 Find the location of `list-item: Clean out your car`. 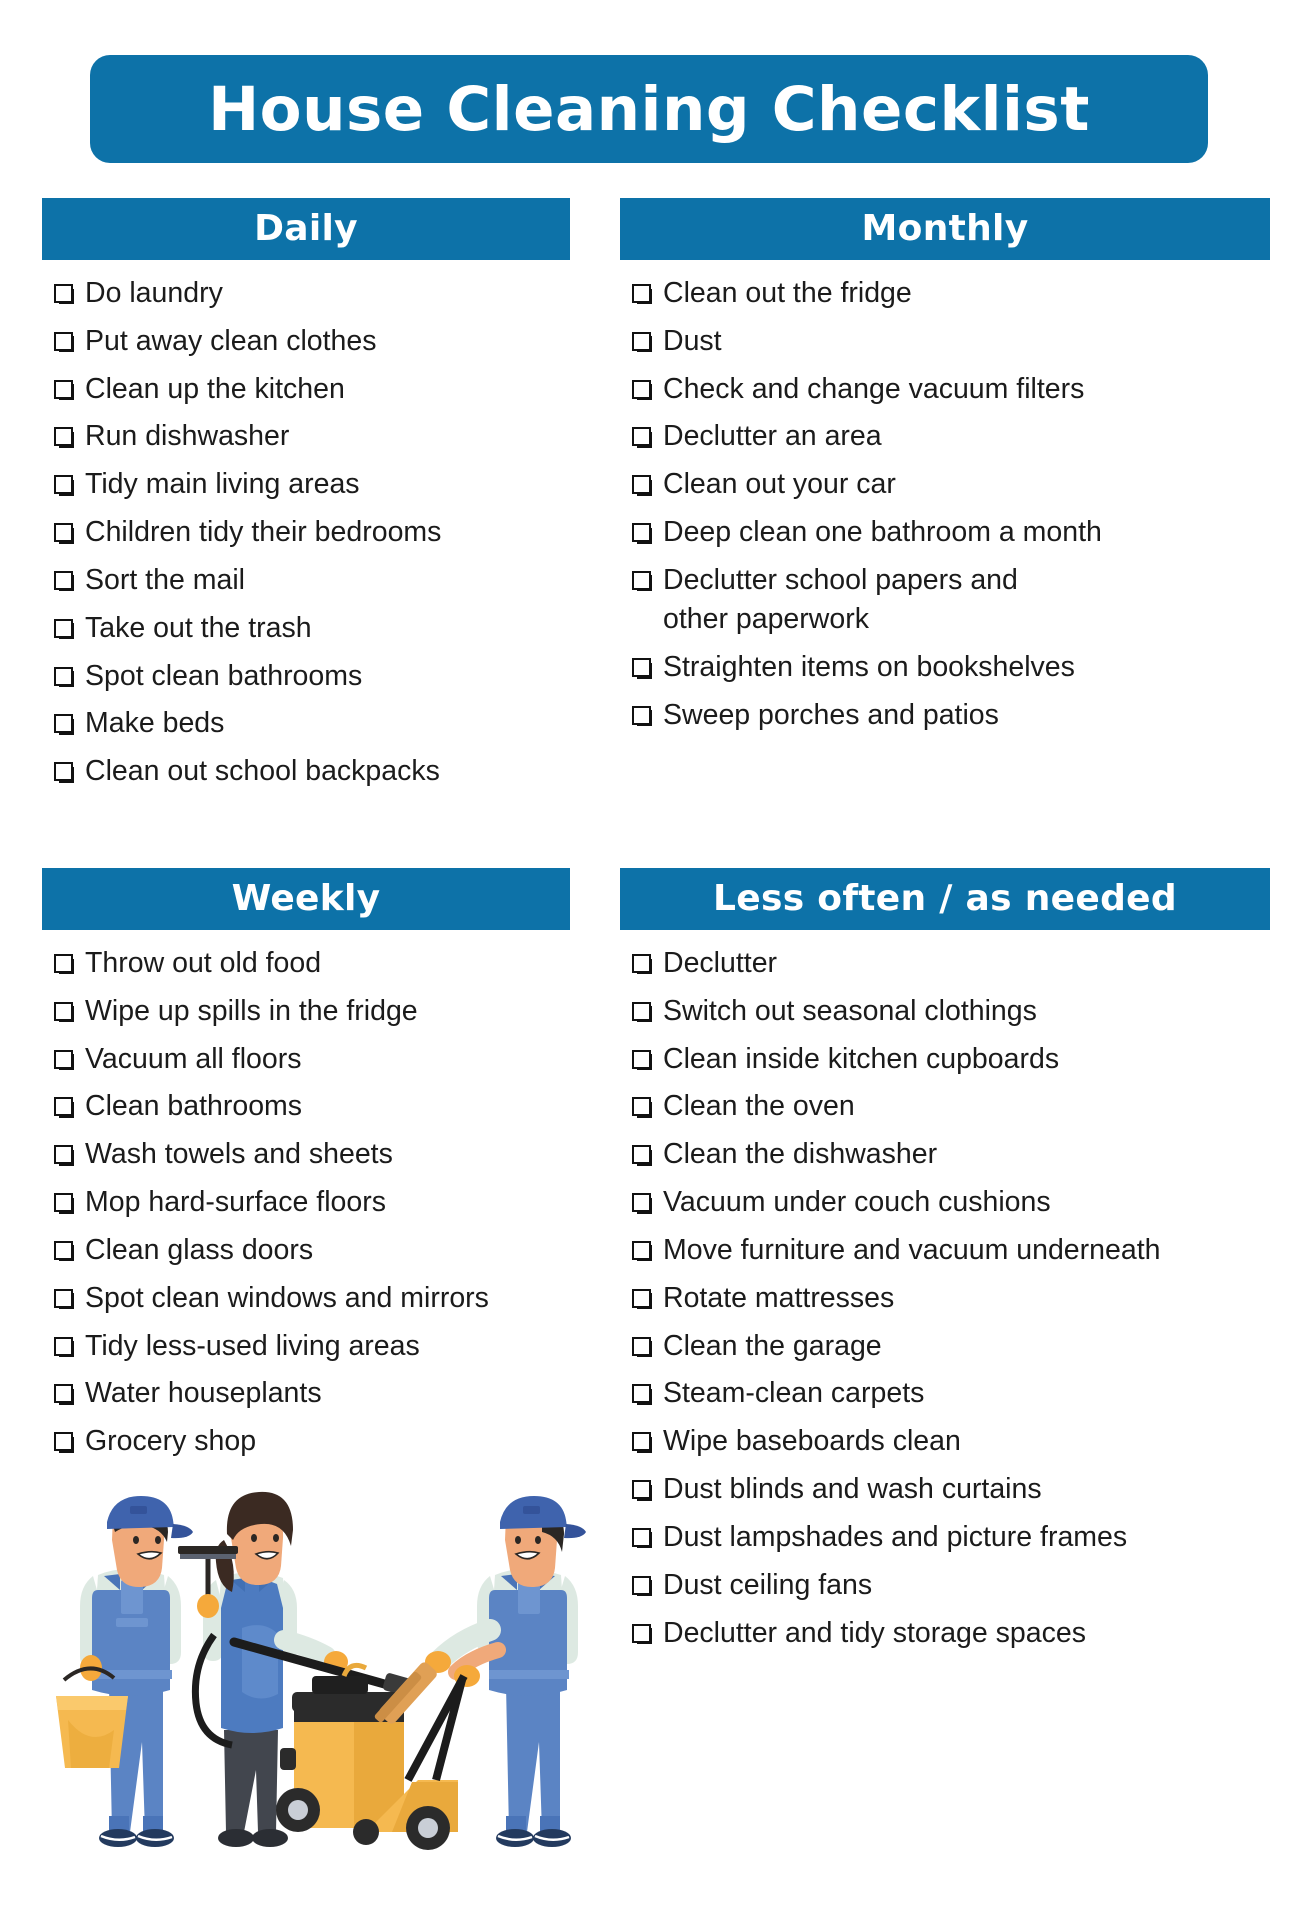

list-item: Clean out your car is located at coordinates (945, 484).